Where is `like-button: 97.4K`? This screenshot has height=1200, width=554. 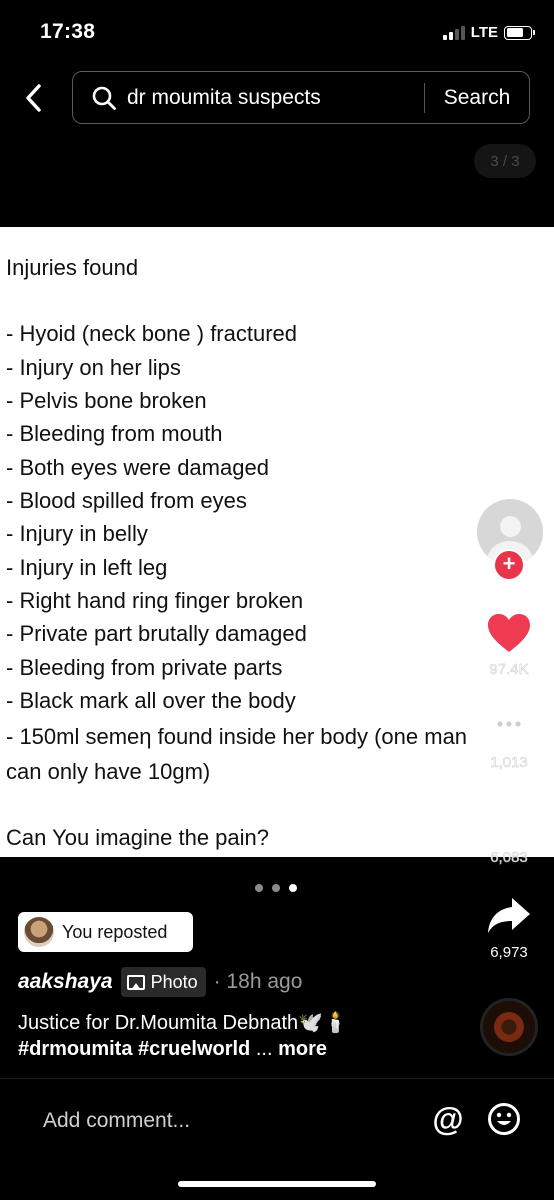
like-button: 97.4K is located at coordinates (509, 645).